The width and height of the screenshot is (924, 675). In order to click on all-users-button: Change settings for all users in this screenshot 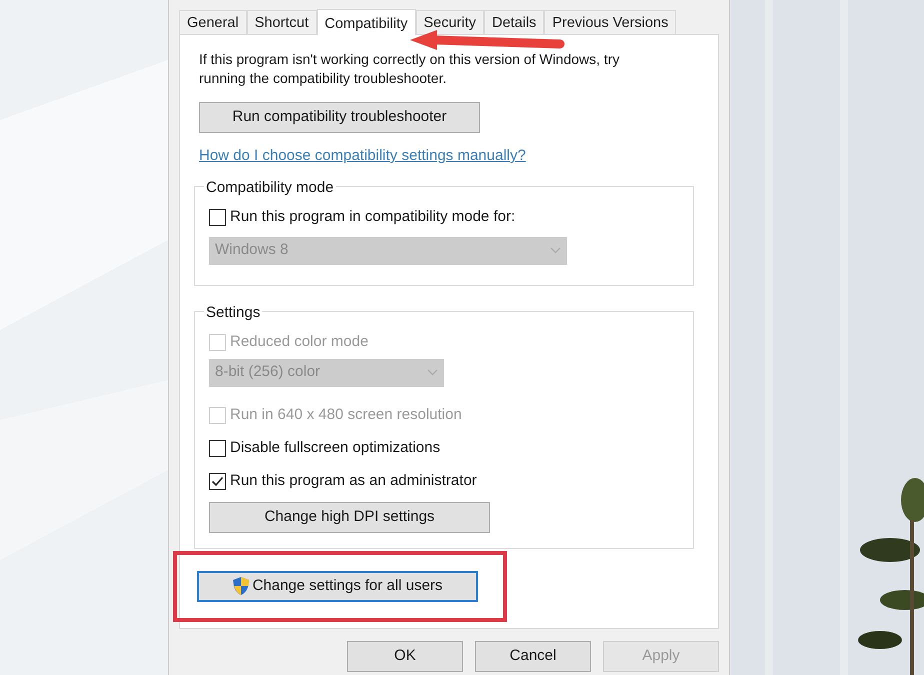, I will do `click(337, 586)`.